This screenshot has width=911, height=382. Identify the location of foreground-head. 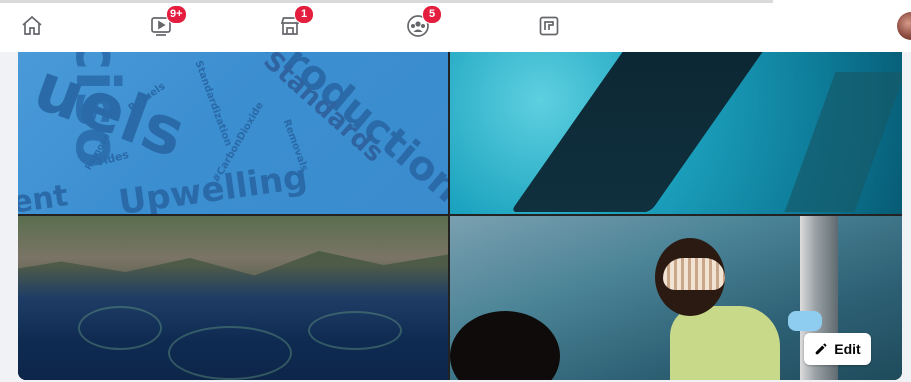
(505, 345).